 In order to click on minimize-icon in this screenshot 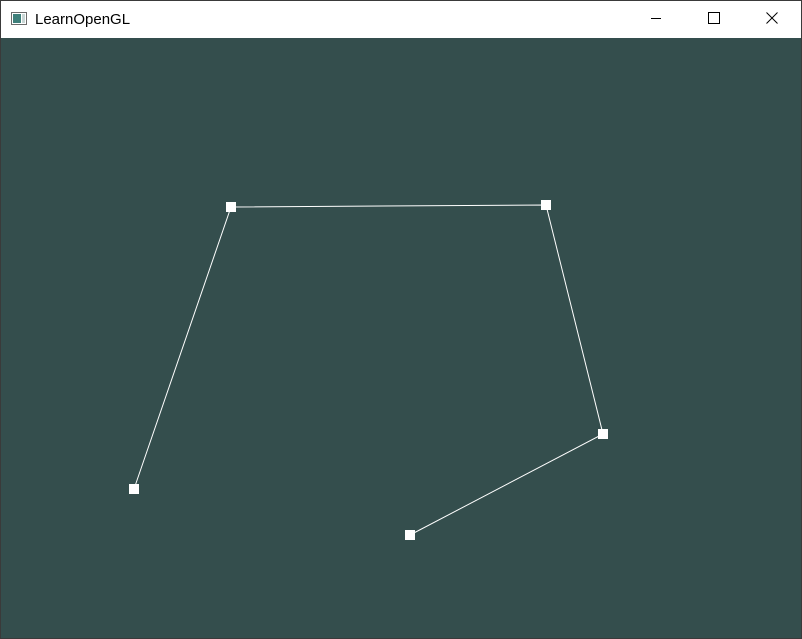, I will do `click(656, 20)`.